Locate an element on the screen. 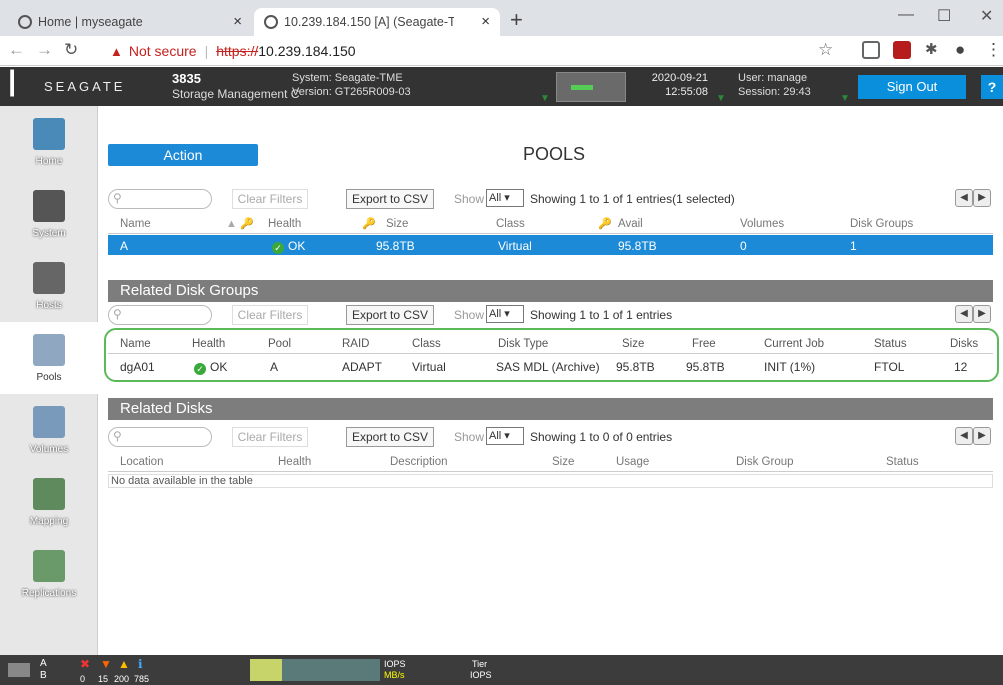 This screenshot has width=1003, height=685. page-title: POOLS is located at coordinates (554, 154).